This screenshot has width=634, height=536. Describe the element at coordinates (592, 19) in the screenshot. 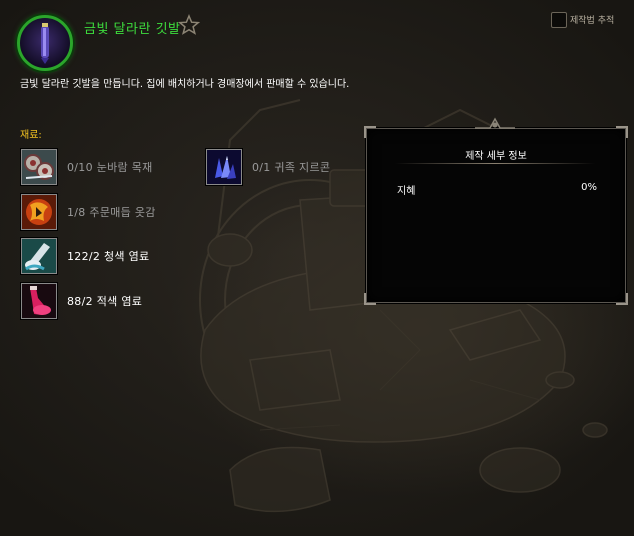

I see `track-recipe-label: 제작법 추적` at that location.